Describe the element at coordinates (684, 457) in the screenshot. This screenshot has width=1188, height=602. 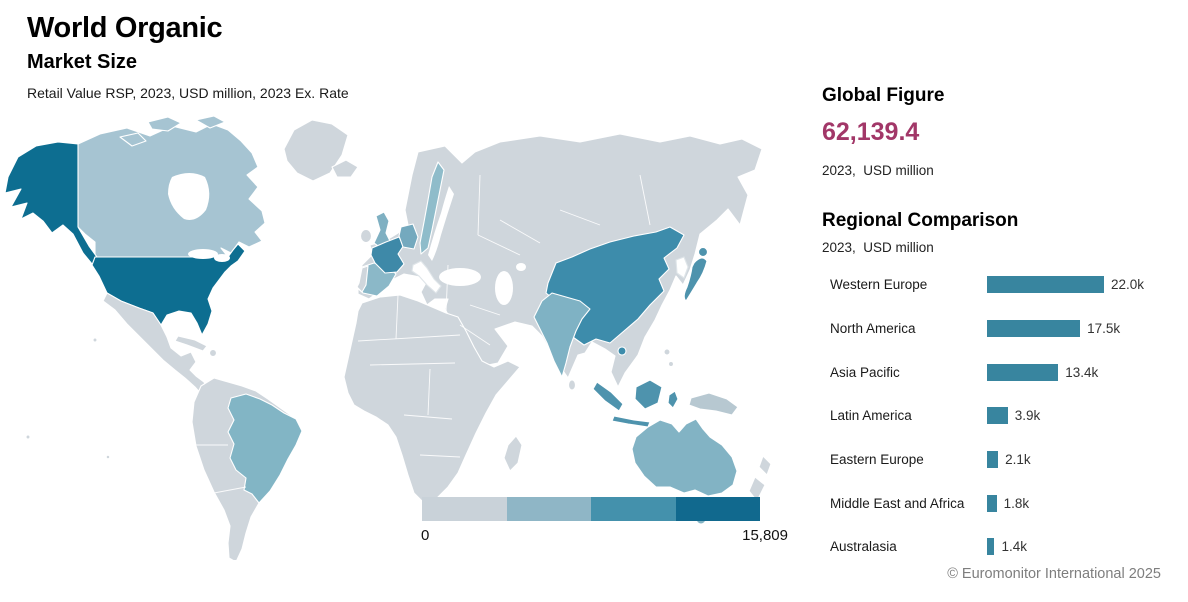
I see `map-region-australia` at that location.